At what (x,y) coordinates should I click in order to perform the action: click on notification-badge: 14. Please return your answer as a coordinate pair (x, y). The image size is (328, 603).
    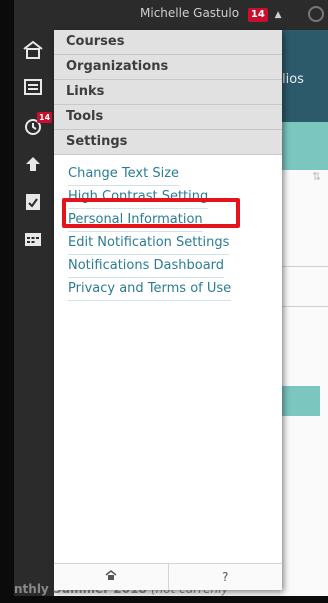
    Looking at the image, I should click on (257, 15).